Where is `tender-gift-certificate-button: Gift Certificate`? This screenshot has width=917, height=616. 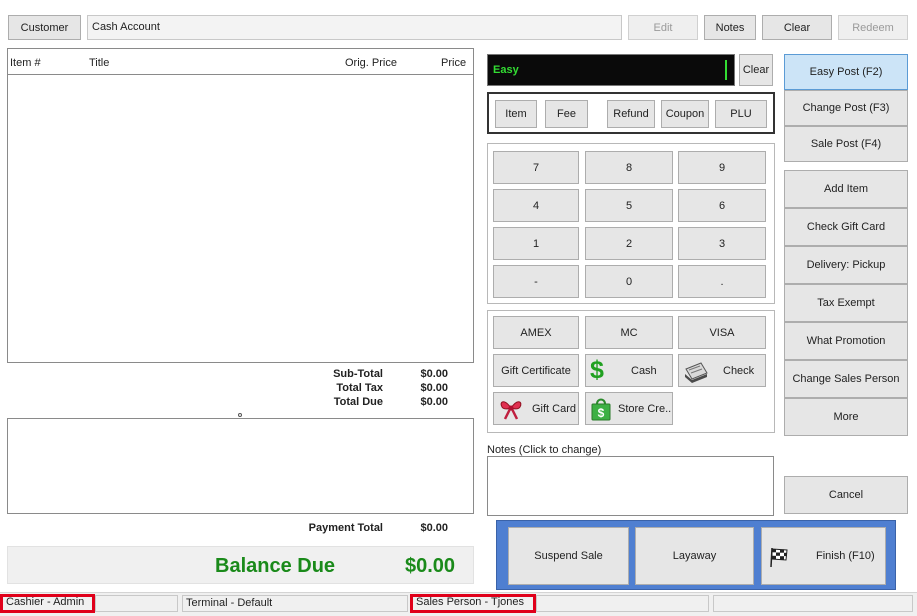 tender-gift-certificate-button: Gift Certificate is located at coordinates (536, 370).